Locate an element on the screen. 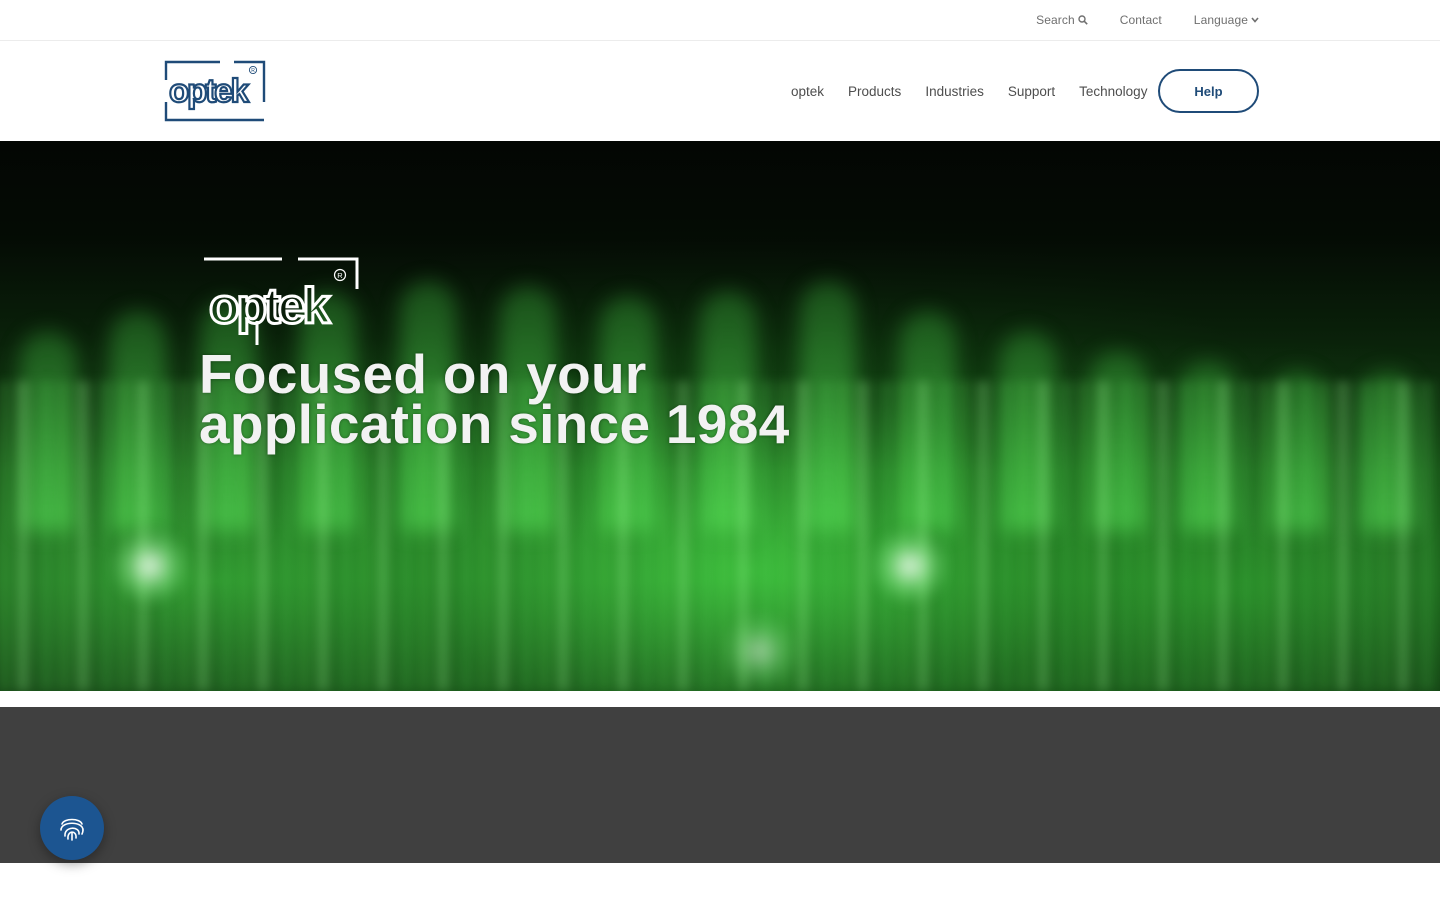  nav-item-industries: Industries is located at coordinates (954, 91).